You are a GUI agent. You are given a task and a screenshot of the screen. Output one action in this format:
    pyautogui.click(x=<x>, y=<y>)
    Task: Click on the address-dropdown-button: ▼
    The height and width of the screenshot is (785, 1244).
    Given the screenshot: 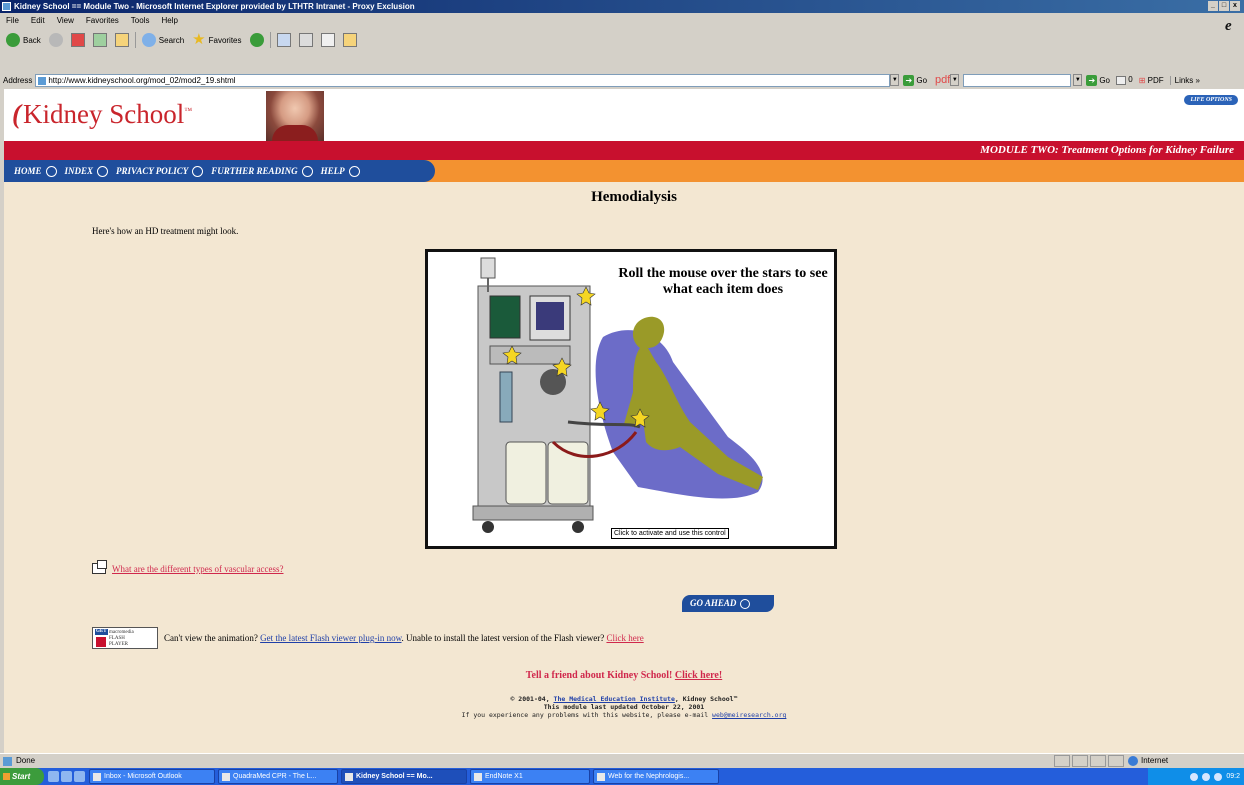 What is the action you would take?
    pyautogui.click(x=895, y=80)
    